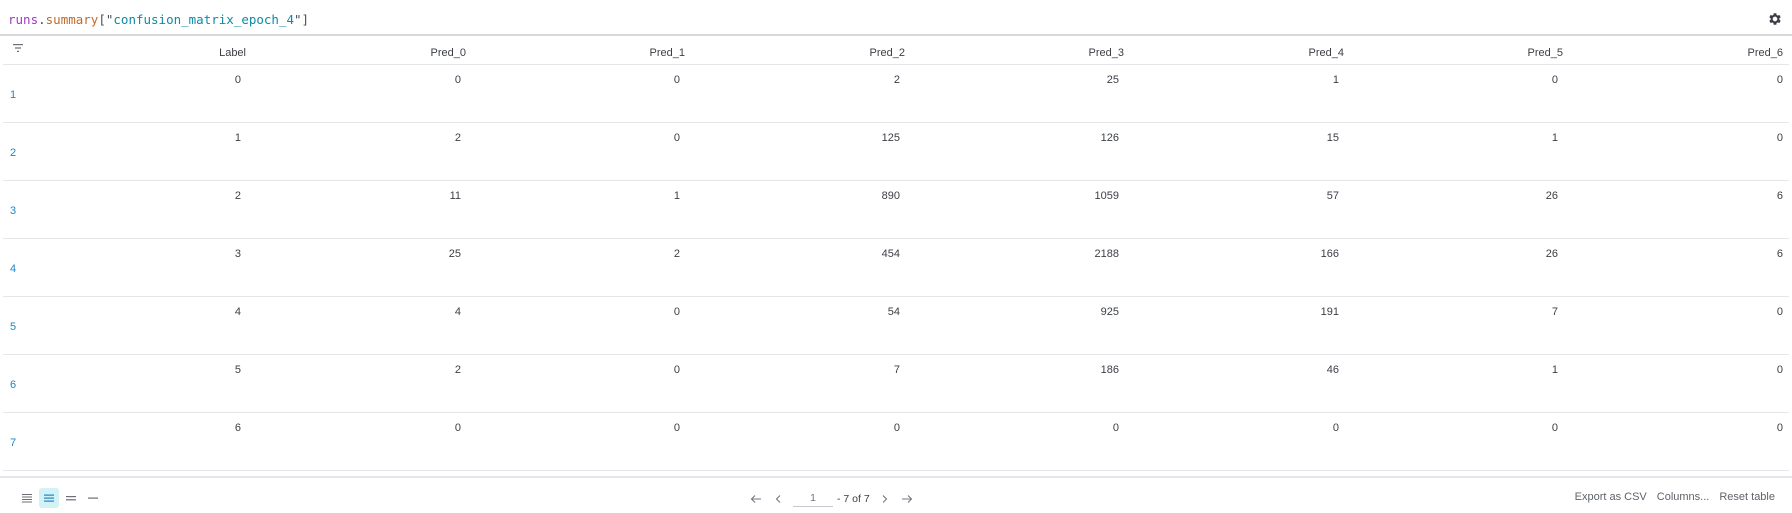  What do you see at coordinates (1683, 53) in the screenshot?
I see `column-header-pred-6: Pred_6` at bounding box center [1683, 53].